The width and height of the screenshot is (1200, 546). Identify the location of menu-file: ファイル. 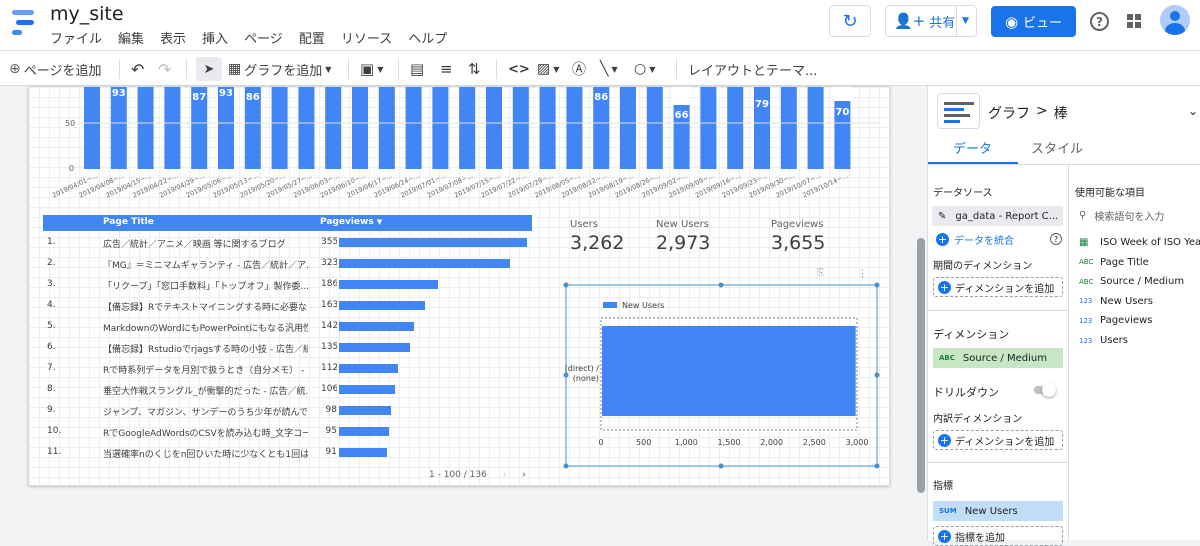
(76, 37).